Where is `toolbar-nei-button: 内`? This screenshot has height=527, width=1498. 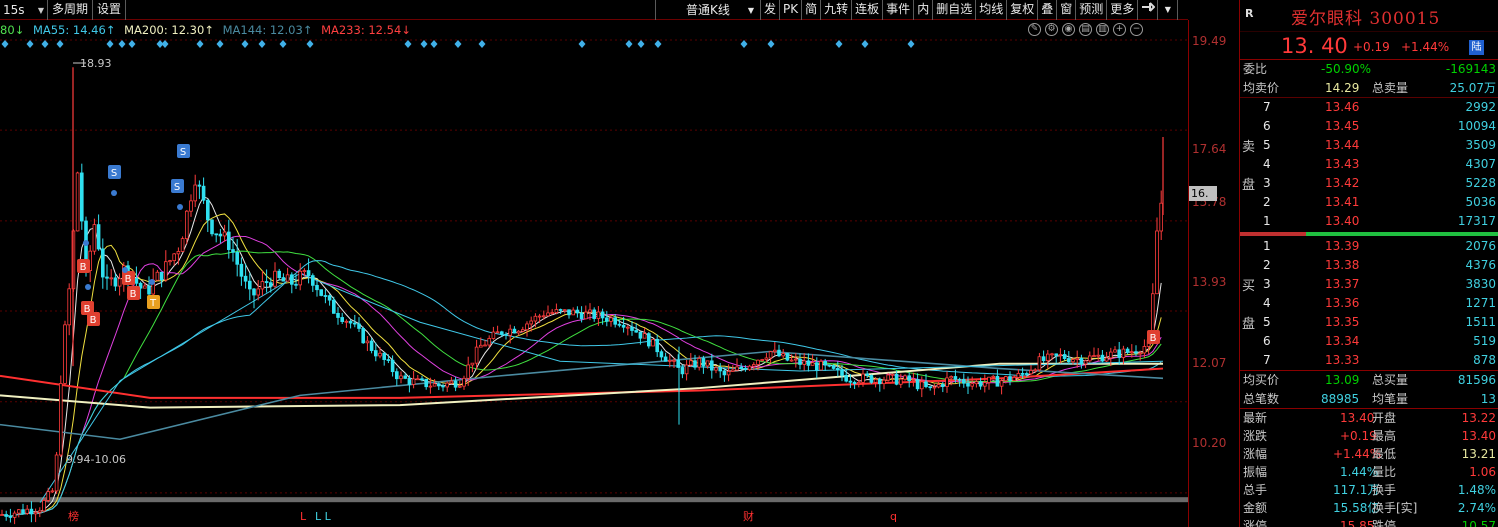 toolbar-nei-button: 内 is located at coordinates (924, 10).